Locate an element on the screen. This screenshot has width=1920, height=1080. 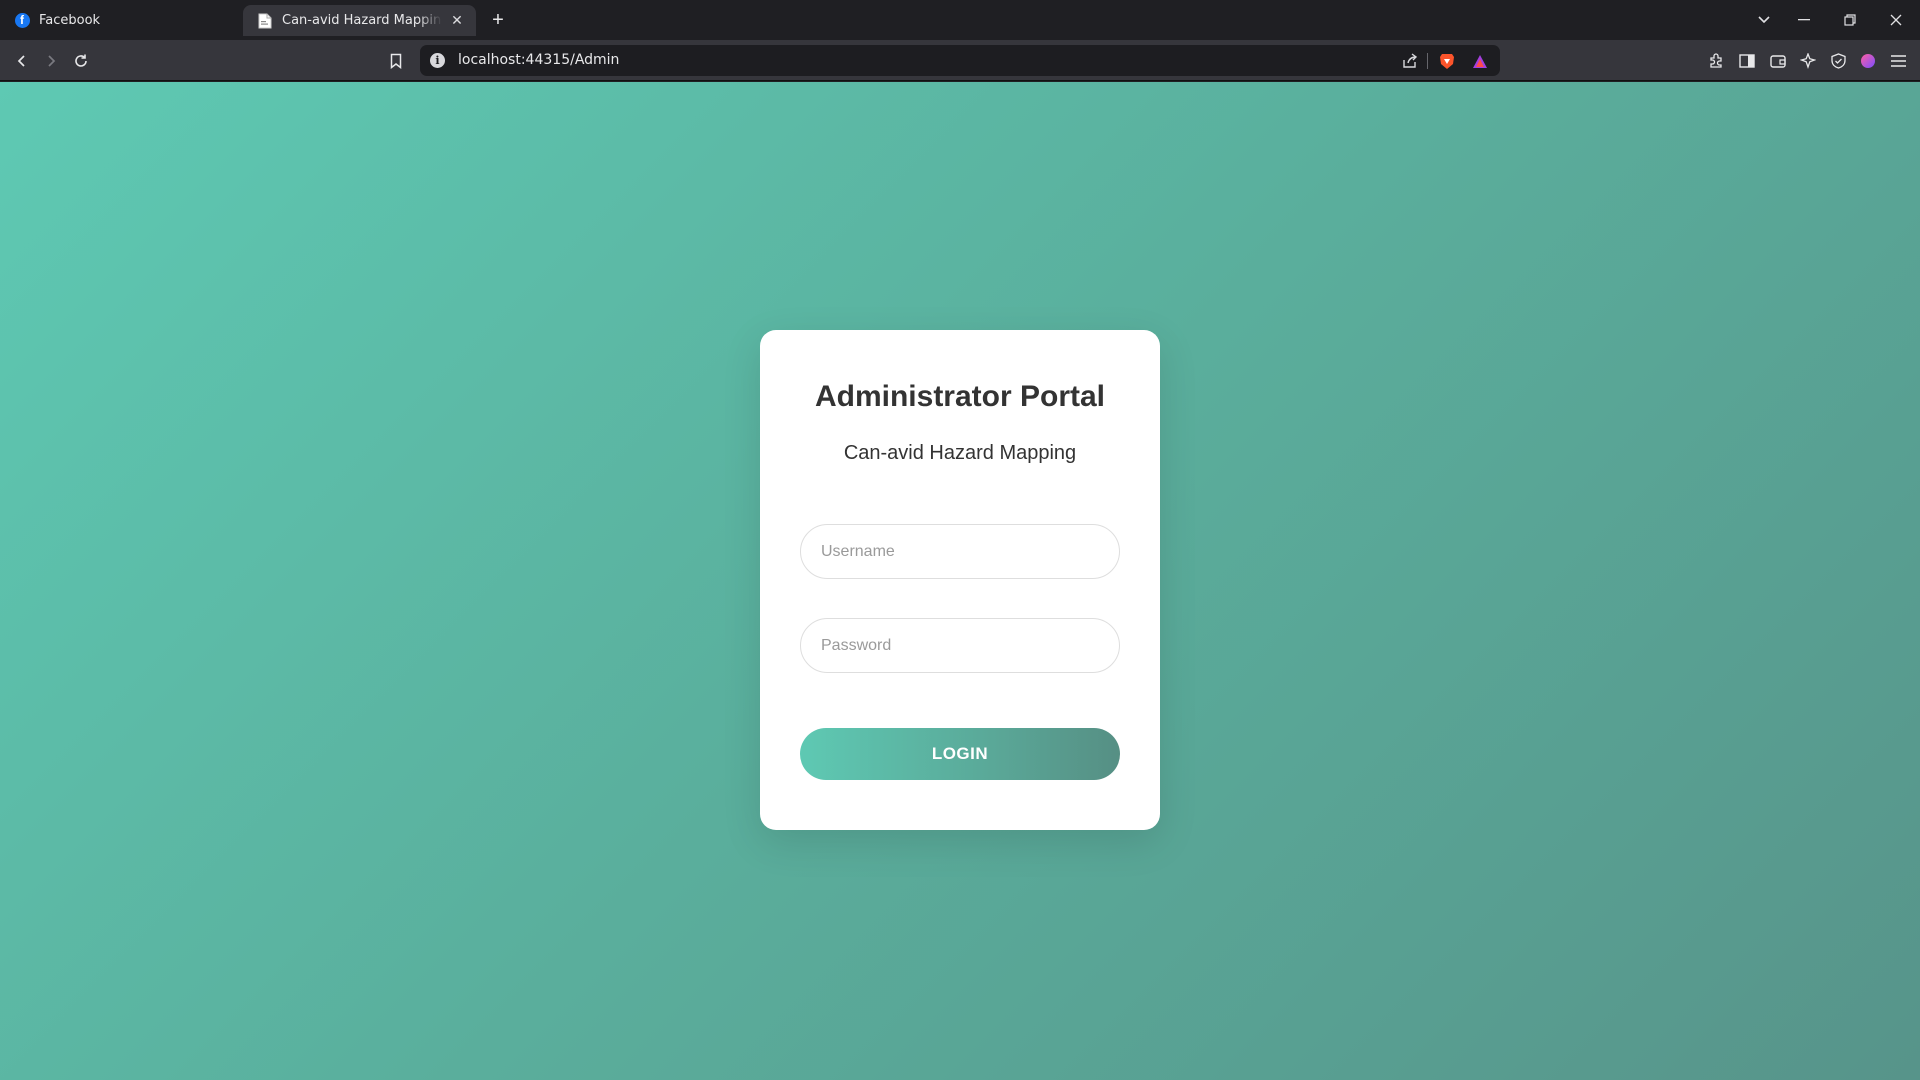
omnibox-divider is located at coordinates (1427, 61).